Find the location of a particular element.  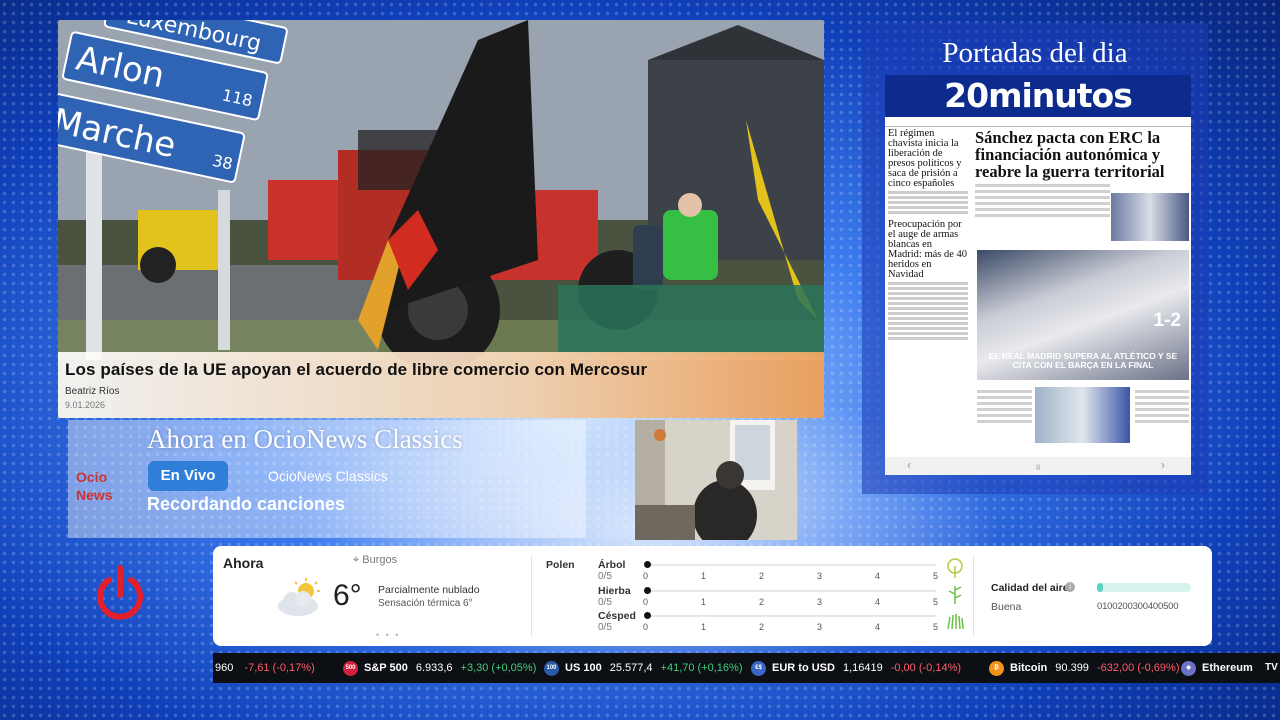

air-quality-bar is located at coordinates (1144, 587).